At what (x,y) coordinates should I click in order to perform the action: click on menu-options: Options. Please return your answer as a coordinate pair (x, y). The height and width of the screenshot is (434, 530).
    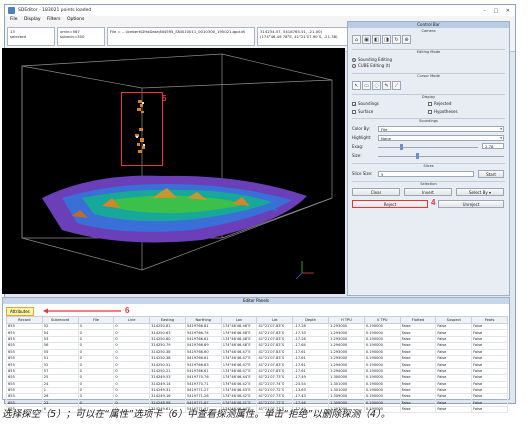
    Looking at the image, I should click on (75, 19).